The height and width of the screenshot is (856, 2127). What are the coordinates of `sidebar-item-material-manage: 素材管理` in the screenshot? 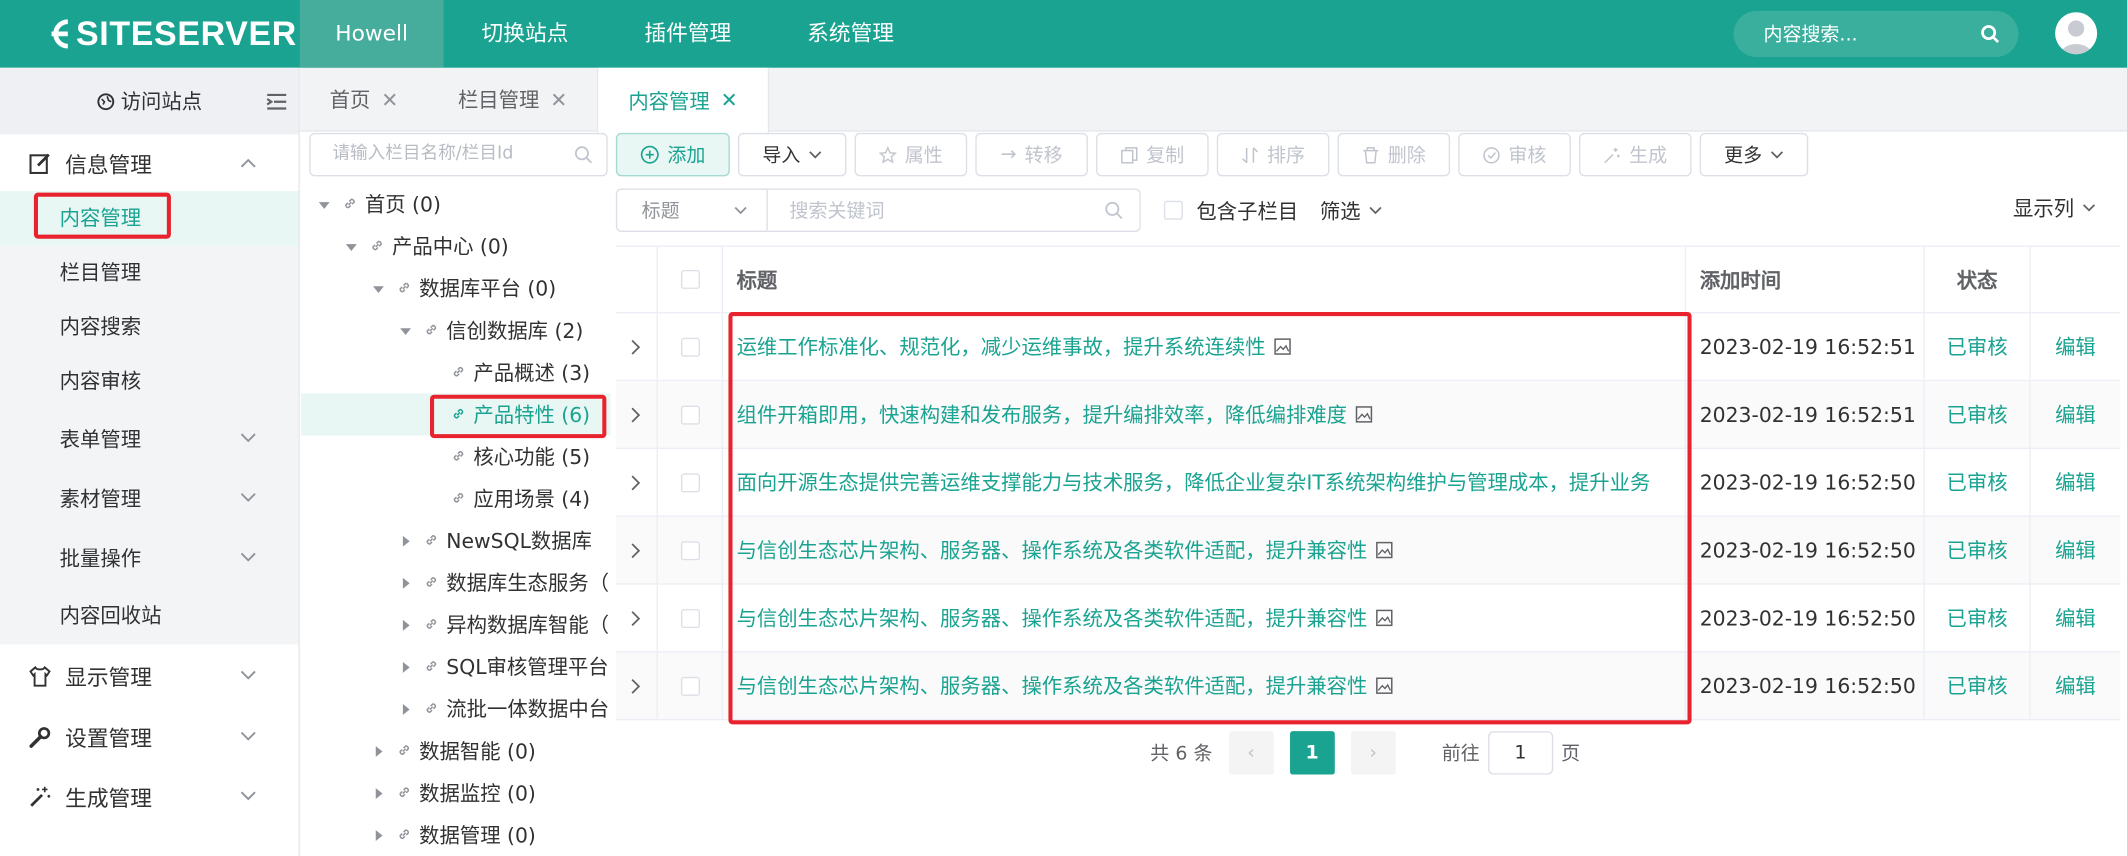 It's located at (149, 498).